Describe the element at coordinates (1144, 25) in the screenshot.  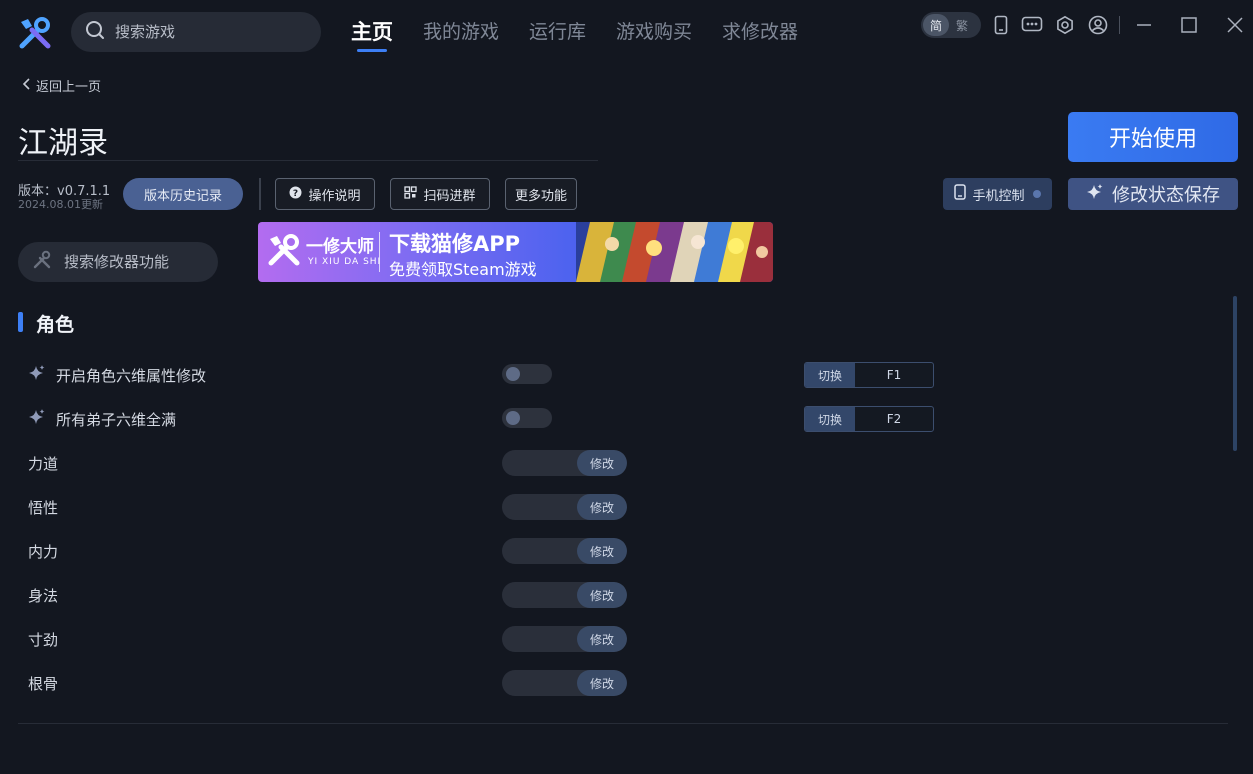
I see `minimize-icon` at that location.